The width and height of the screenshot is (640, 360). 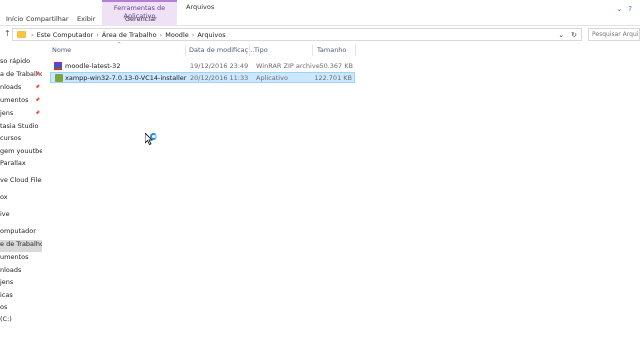 I want to click on sidebar-item-label: icas, so click(x=6, y=295).